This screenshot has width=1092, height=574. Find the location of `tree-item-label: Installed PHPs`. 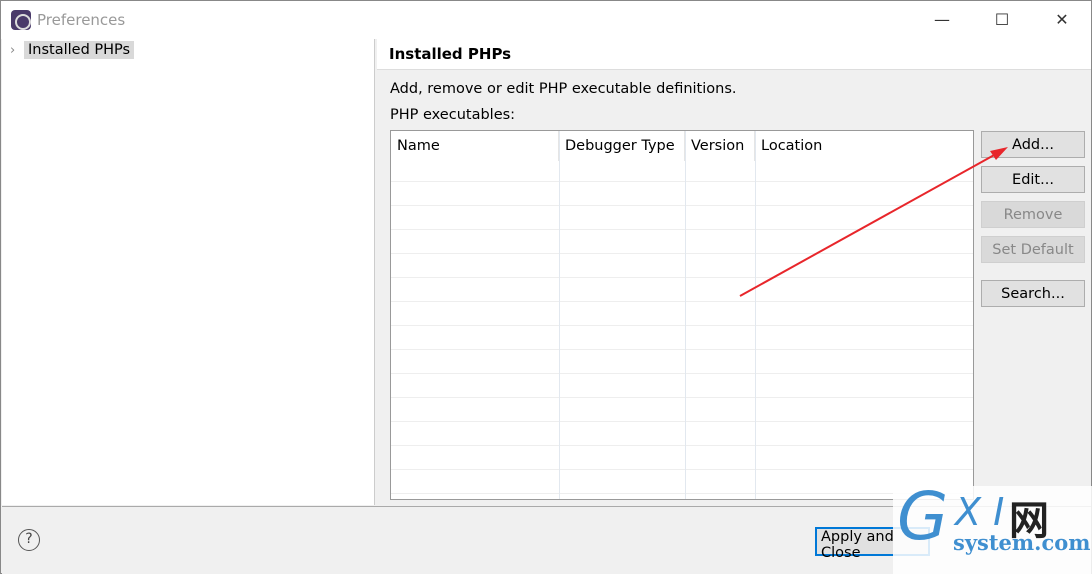

tree-item-label: Installed PHPs is located at coordinates (79, 50).